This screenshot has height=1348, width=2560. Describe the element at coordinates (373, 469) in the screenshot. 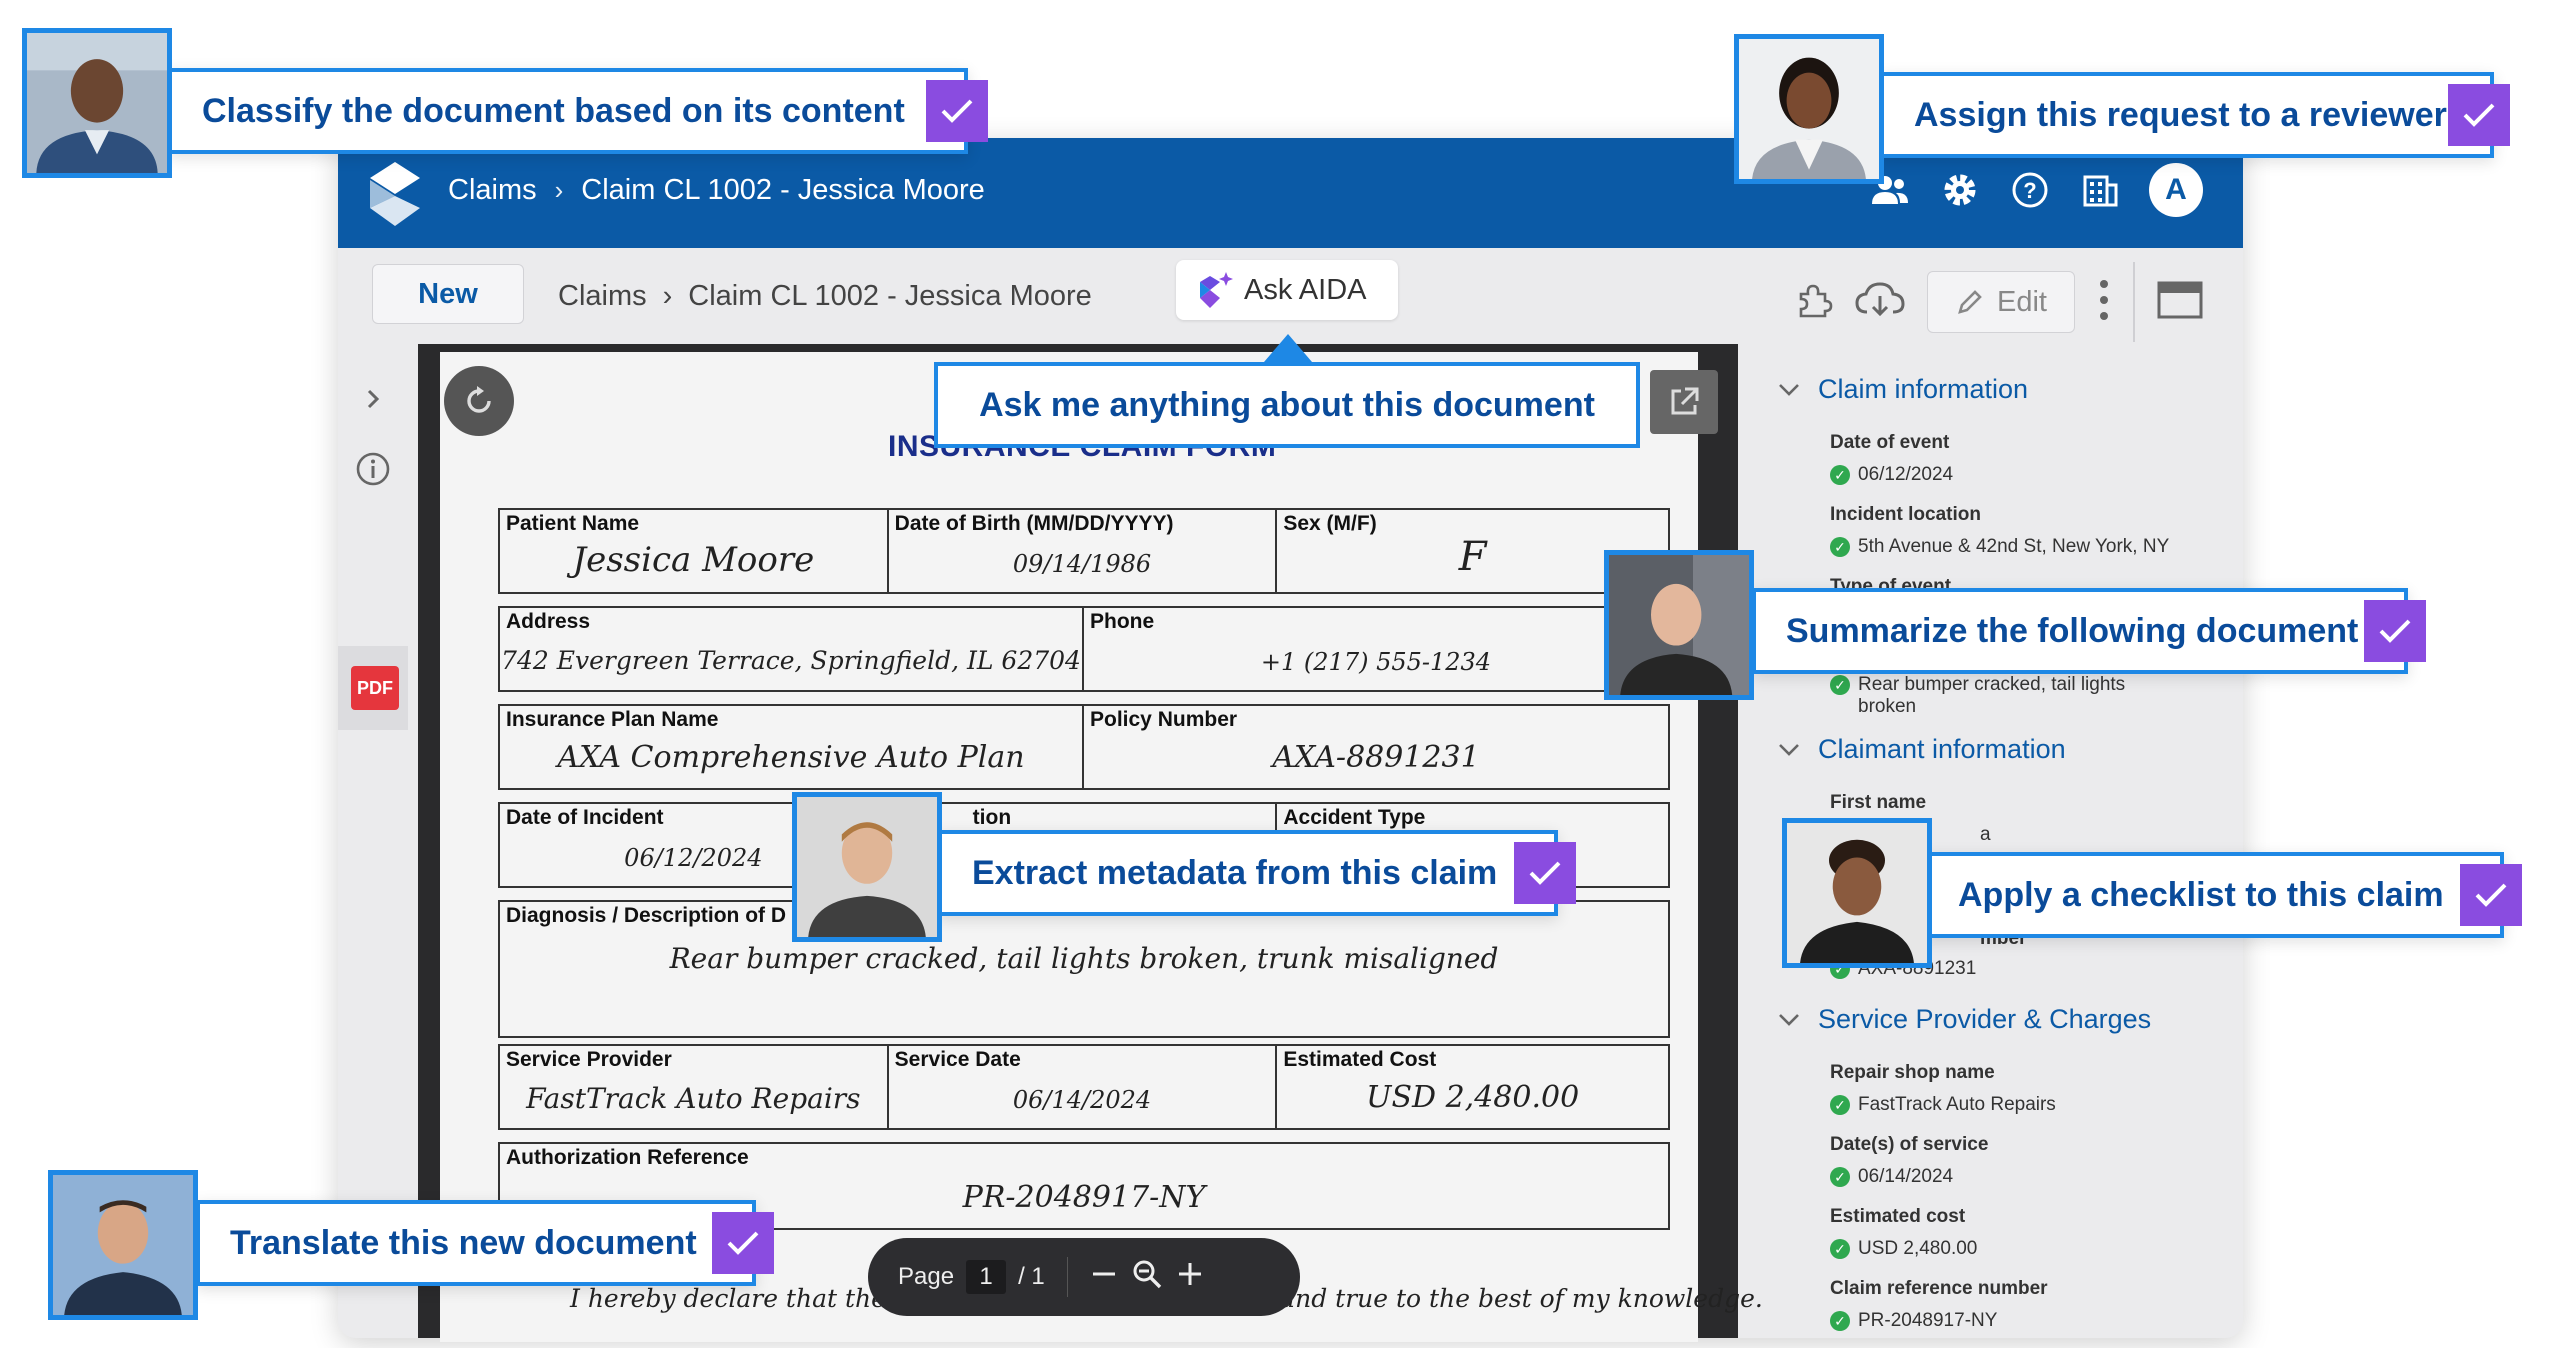

I see `info-icon` at that location.